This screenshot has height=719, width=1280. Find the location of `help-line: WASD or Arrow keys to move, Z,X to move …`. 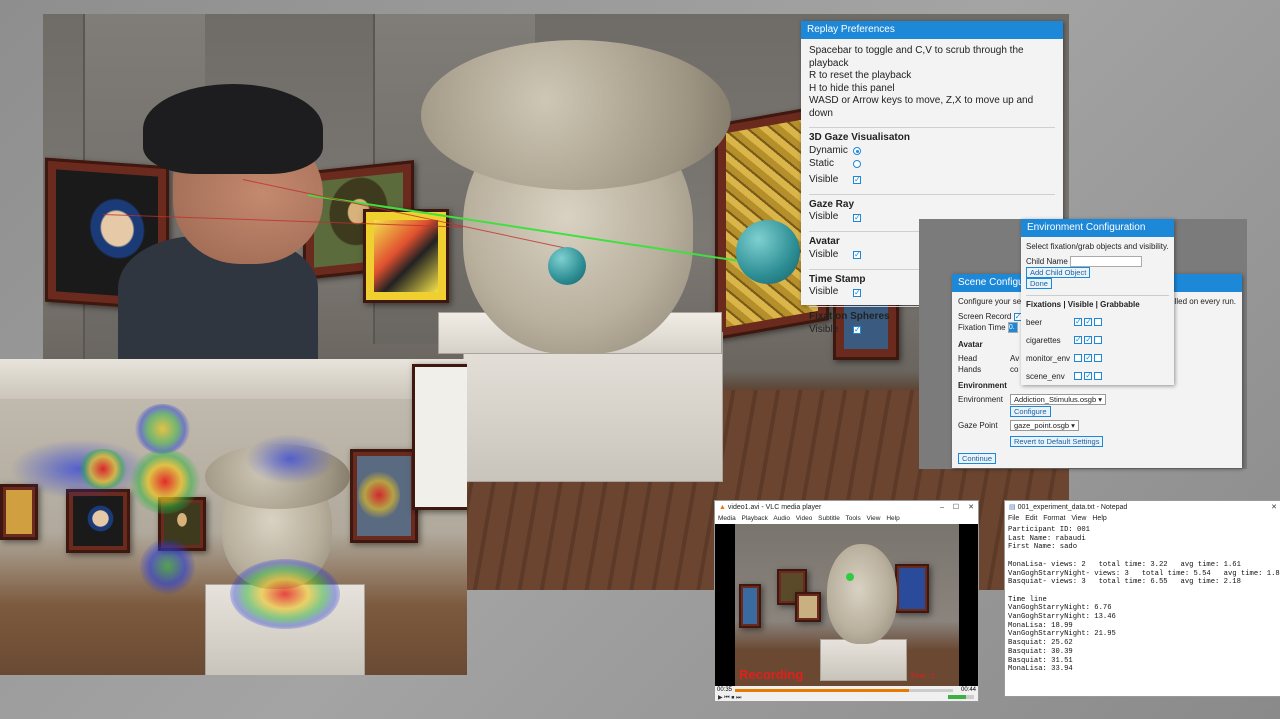

help-line: WASD or Arrow keys to move, Z,X to move … is located at coordinates (921, 107).